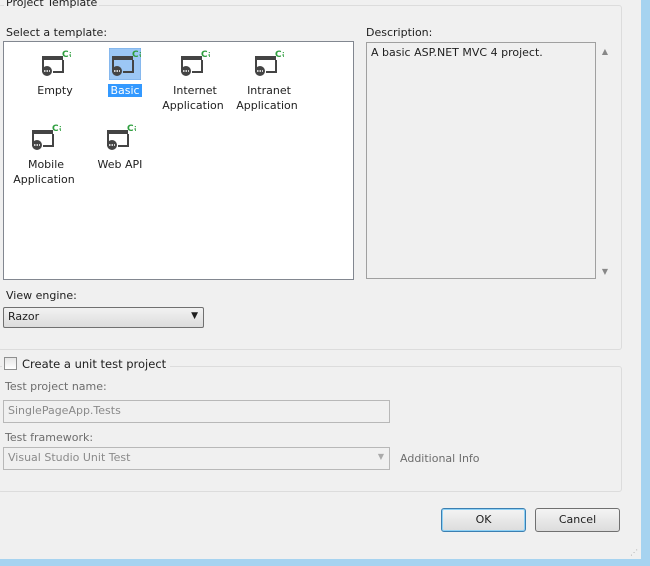 This screenshot has width=650, height=566. Describe the element at coordinates (120, 164) in the screenshot. I see `template-label: Web API` at that location.